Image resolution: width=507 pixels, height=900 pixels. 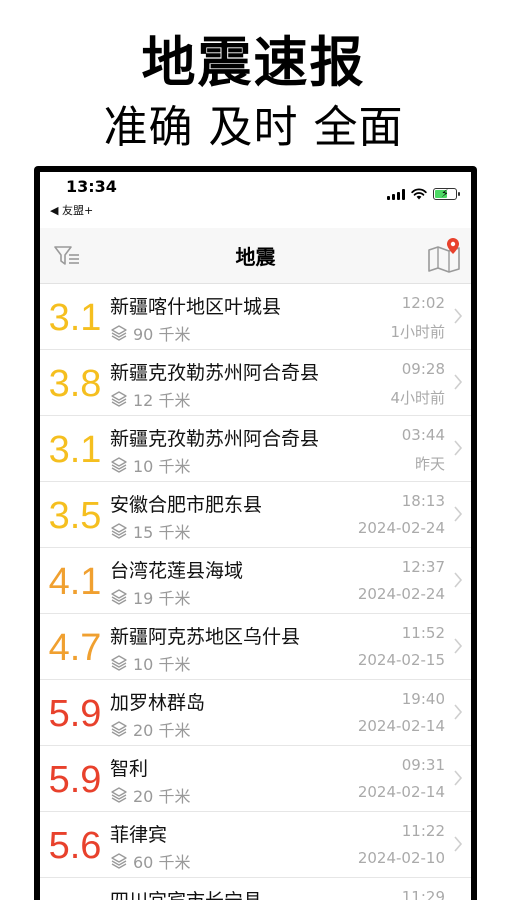 I want to click on location-label: 菲律宾, so click(x=139, y=835).